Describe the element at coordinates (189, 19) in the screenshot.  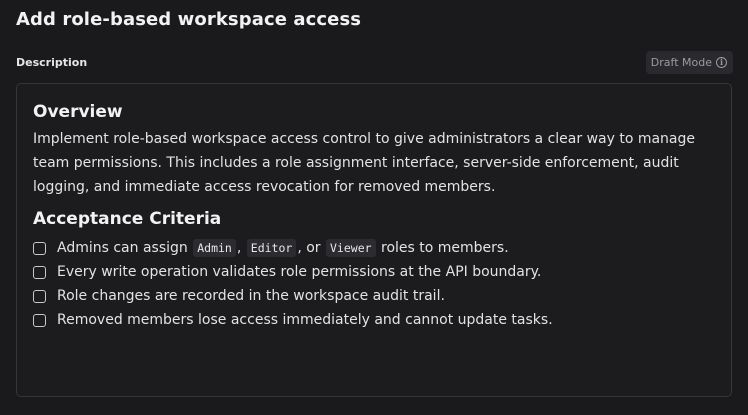
I see `page-title: Add role-based workspace access` at that location.